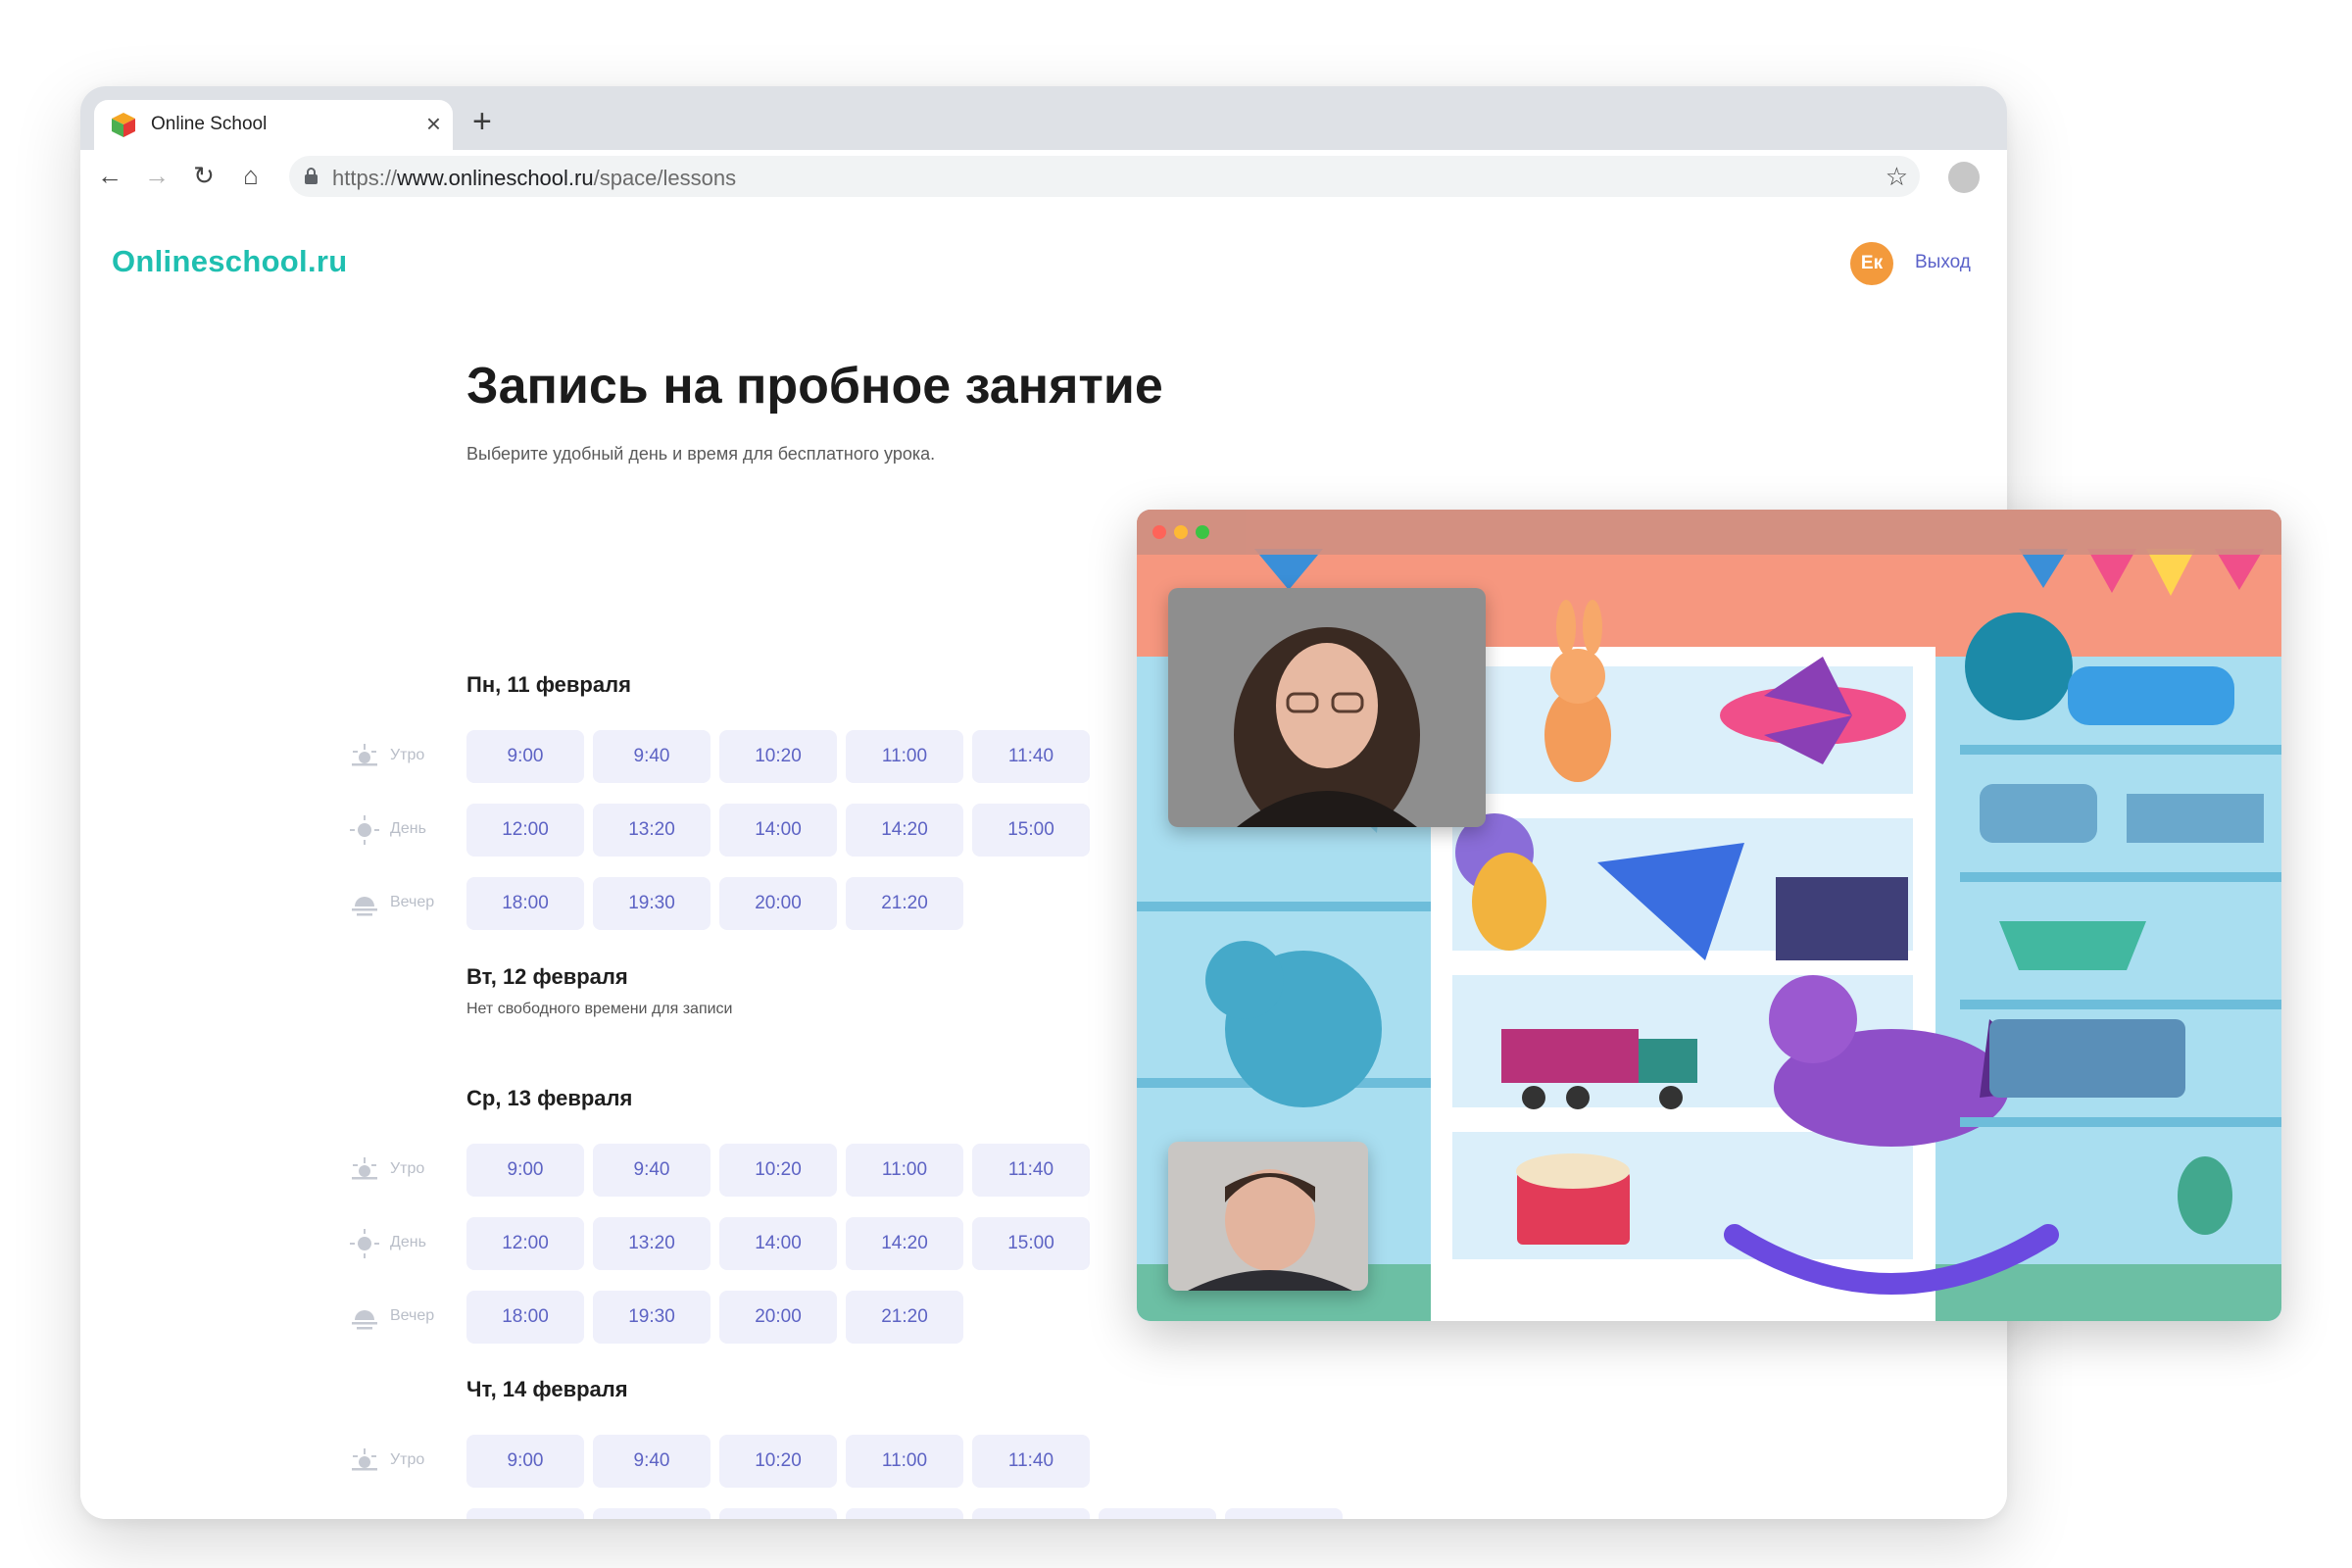 This screenshot has width=2352, height=1568. What do you see at coordinates (209, 124) in the screenshot?
I see `tab-title: Online School` at bounding box center [209, 124].